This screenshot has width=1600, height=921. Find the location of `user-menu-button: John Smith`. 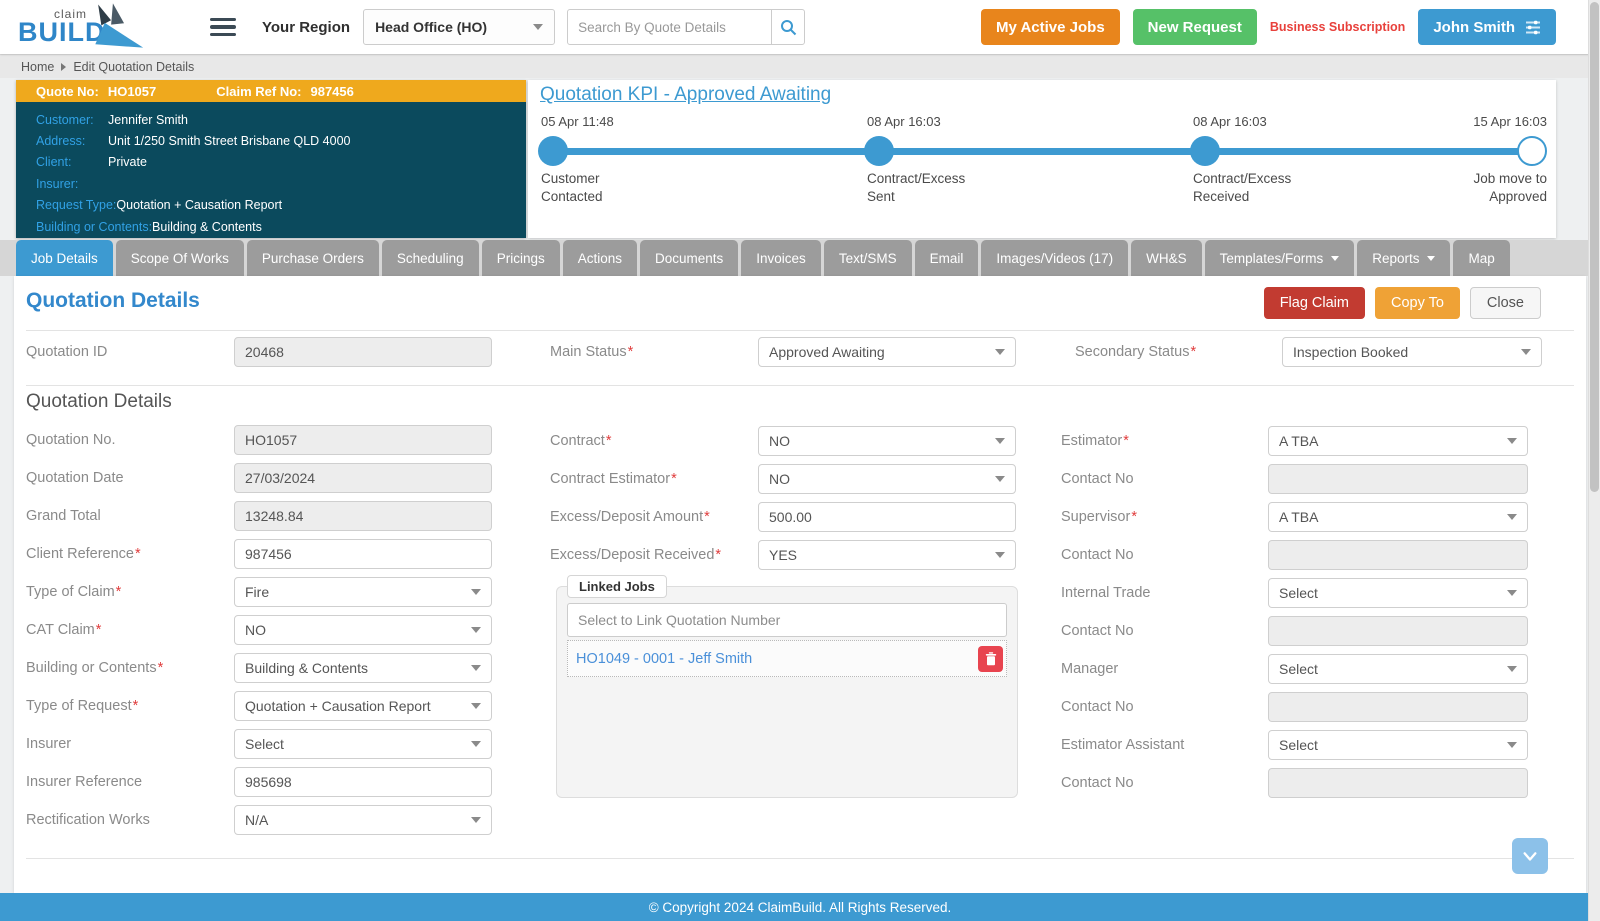

user-menu-button: John Smith is located at coordinates (1487, 27).